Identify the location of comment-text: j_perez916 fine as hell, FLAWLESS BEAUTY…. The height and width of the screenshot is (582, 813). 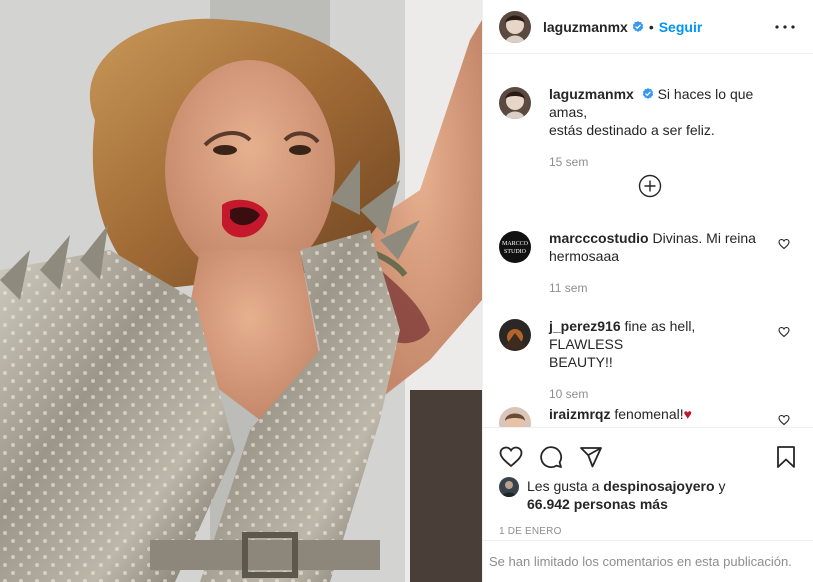
(659, 359).